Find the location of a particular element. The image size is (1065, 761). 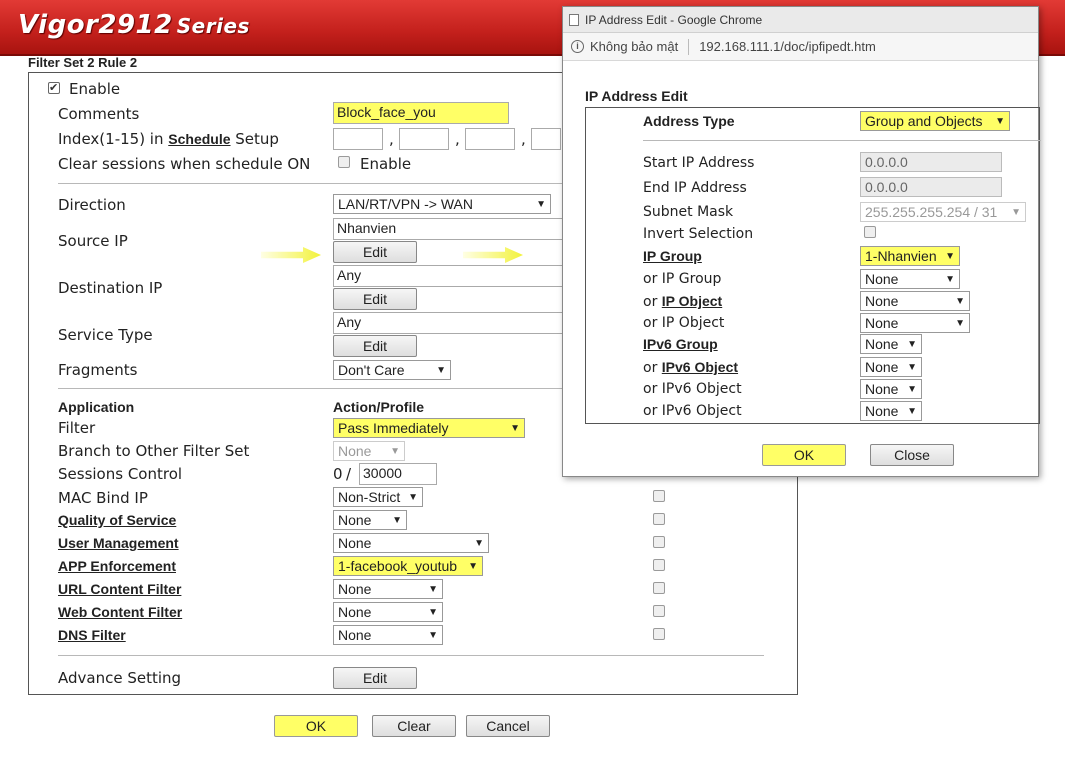

user-management-checkbox is located at coordinates (659, 542).